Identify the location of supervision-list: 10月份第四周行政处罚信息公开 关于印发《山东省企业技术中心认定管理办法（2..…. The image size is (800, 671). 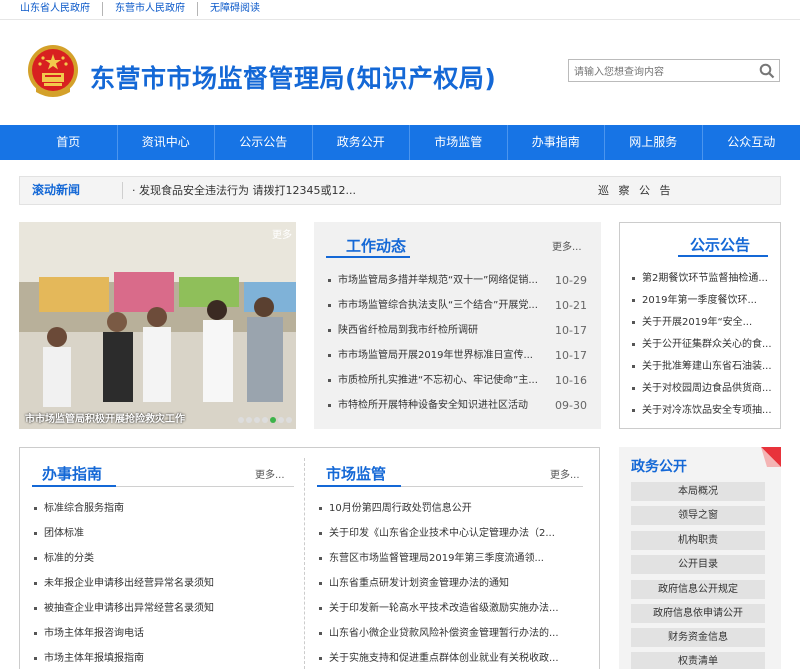
(452, 583).